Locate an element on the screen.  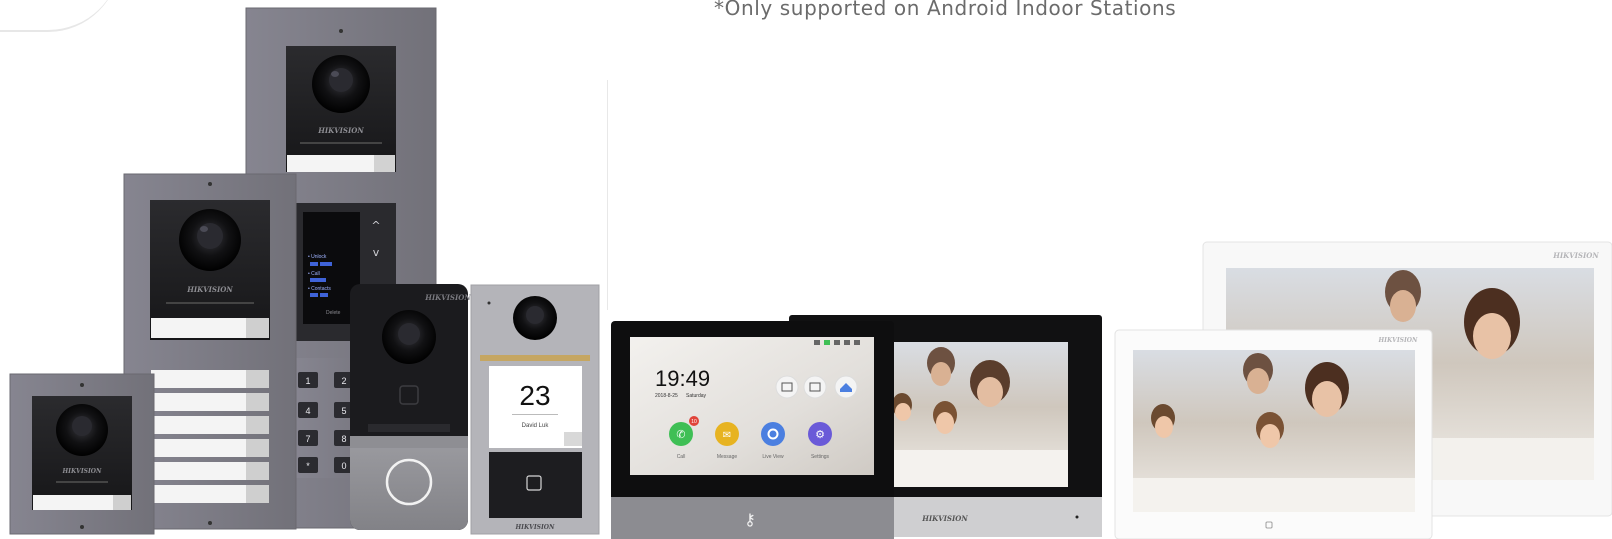
home-app-live-view: Live View is located at coordinates (773, 441).